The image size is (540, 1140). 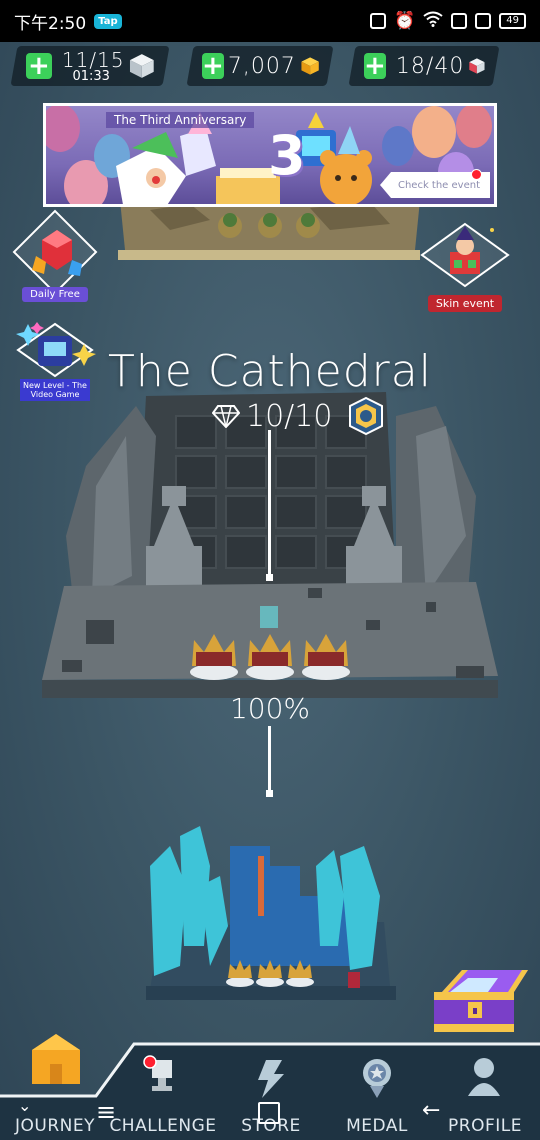 I want to click on treasure-chest-icon, so click(x=481, y=999).